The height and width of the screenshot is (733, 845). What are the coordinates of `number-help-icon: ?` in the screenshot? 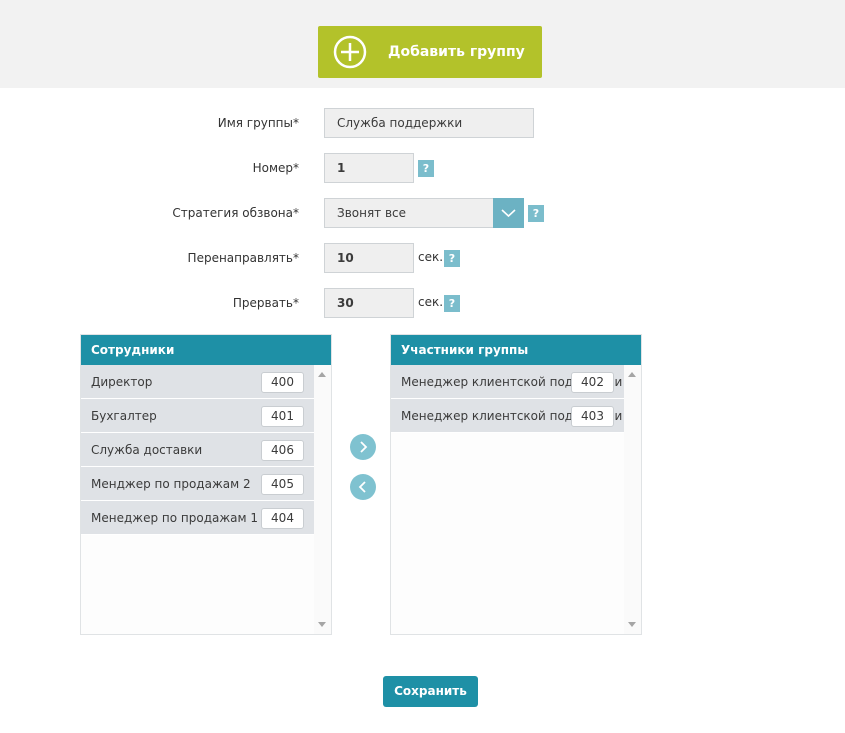 It's located at (426, 168).